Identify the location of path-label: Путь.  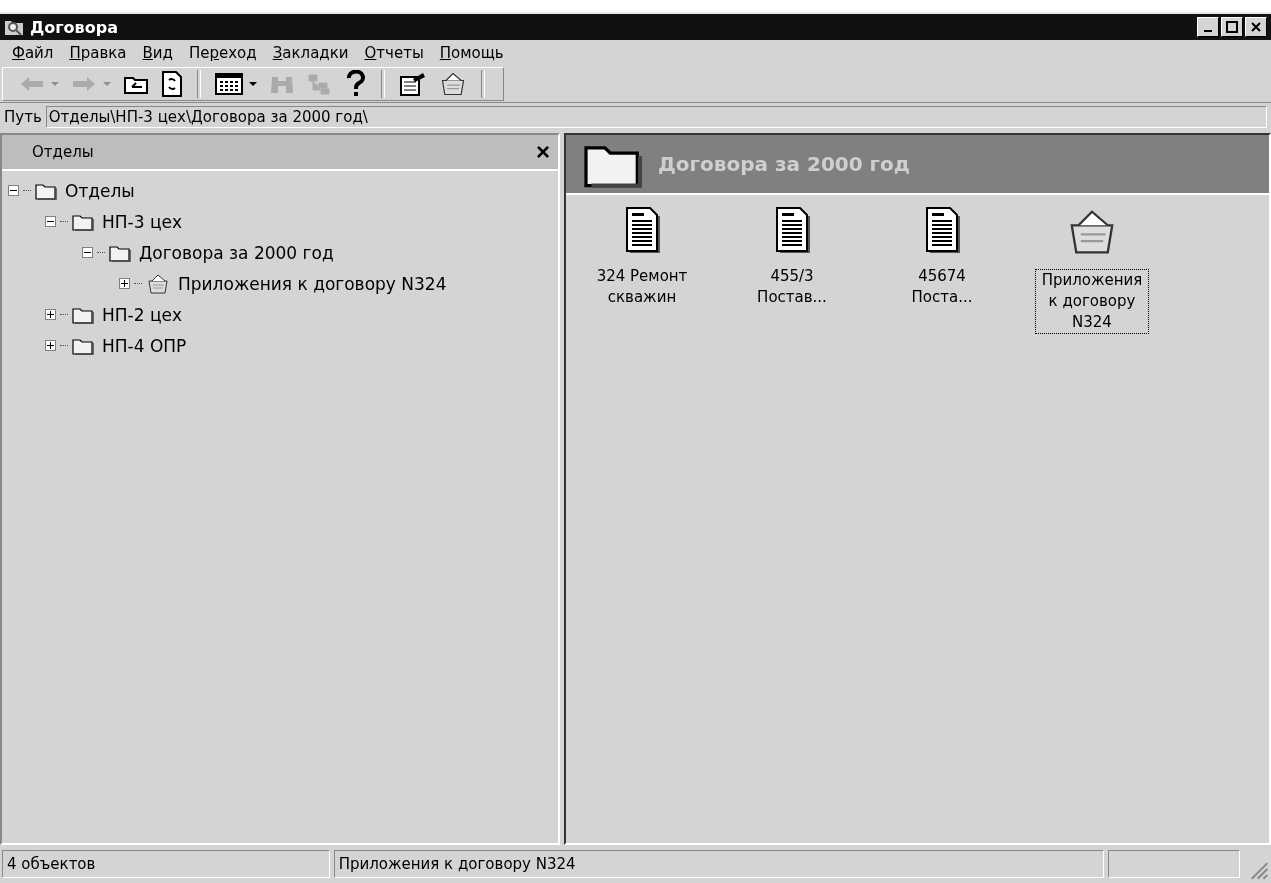
(23, 117).